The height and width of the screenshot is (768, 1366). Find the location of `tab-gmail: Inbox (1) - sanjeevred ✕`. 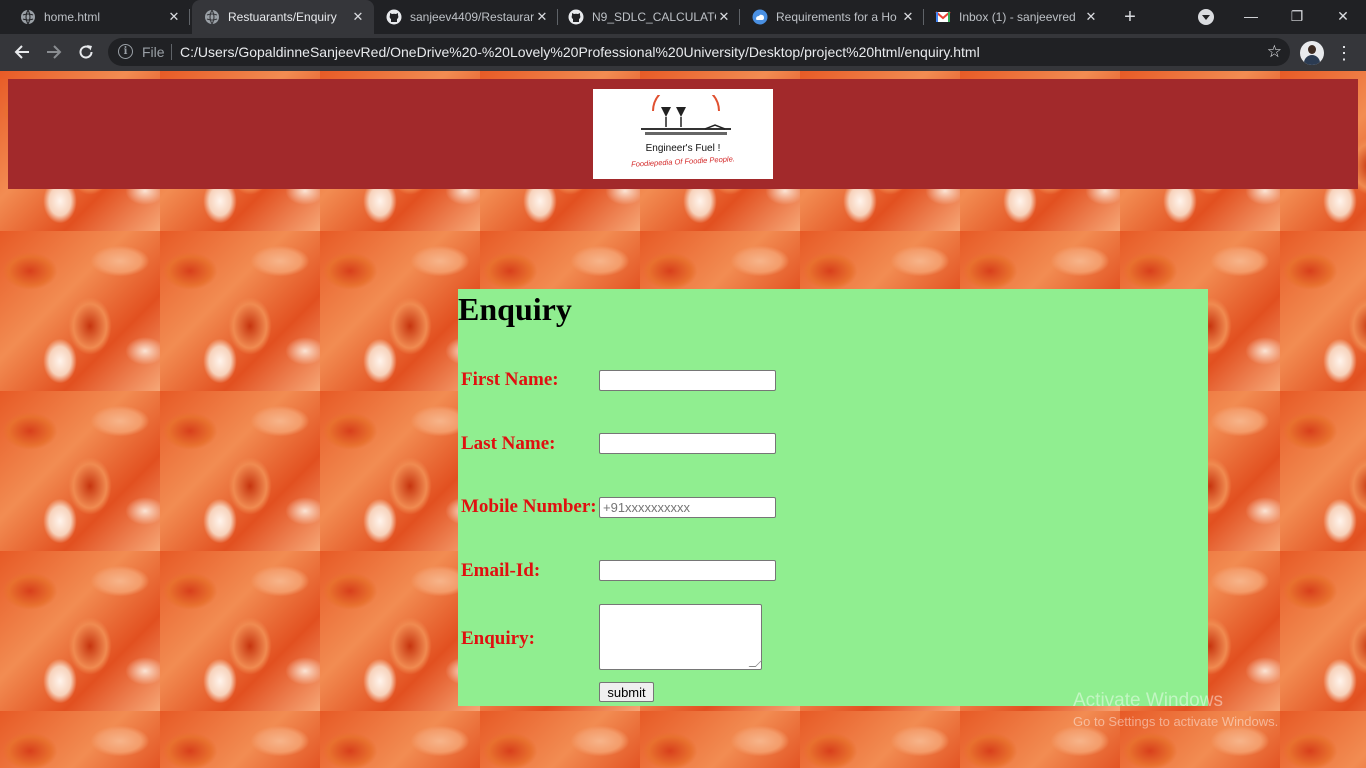

tab-gmail: Inbox (1) - sanjeevred ✕ is located at coordinates (1016, 17).